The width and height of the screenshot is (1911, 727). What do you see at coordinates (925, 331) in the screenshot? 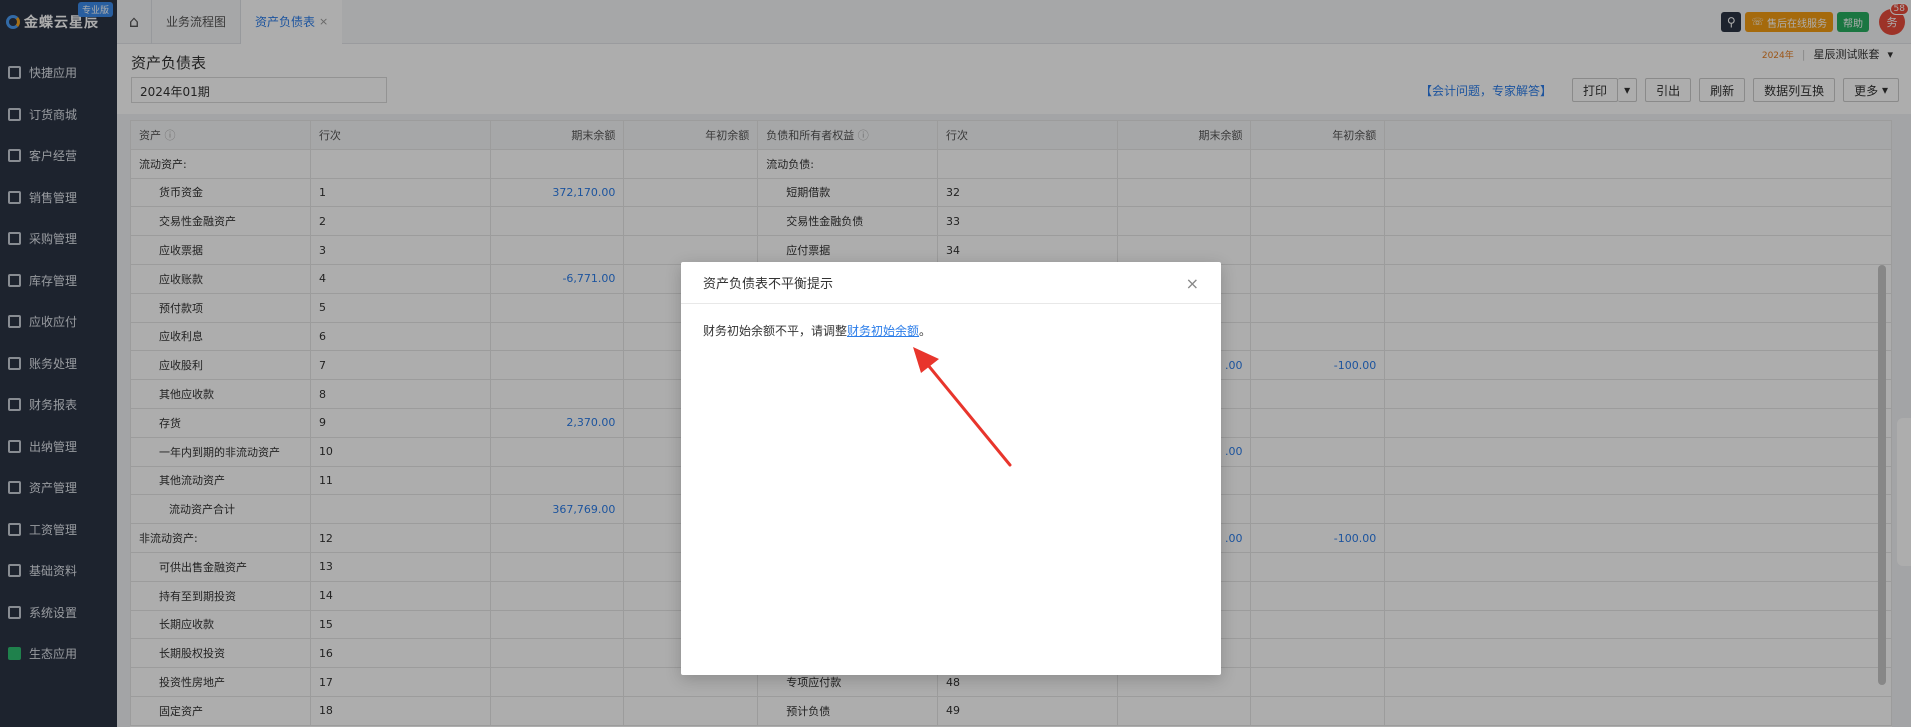
I see `dialog-suffix: 。` at bounding box center [925, 331].